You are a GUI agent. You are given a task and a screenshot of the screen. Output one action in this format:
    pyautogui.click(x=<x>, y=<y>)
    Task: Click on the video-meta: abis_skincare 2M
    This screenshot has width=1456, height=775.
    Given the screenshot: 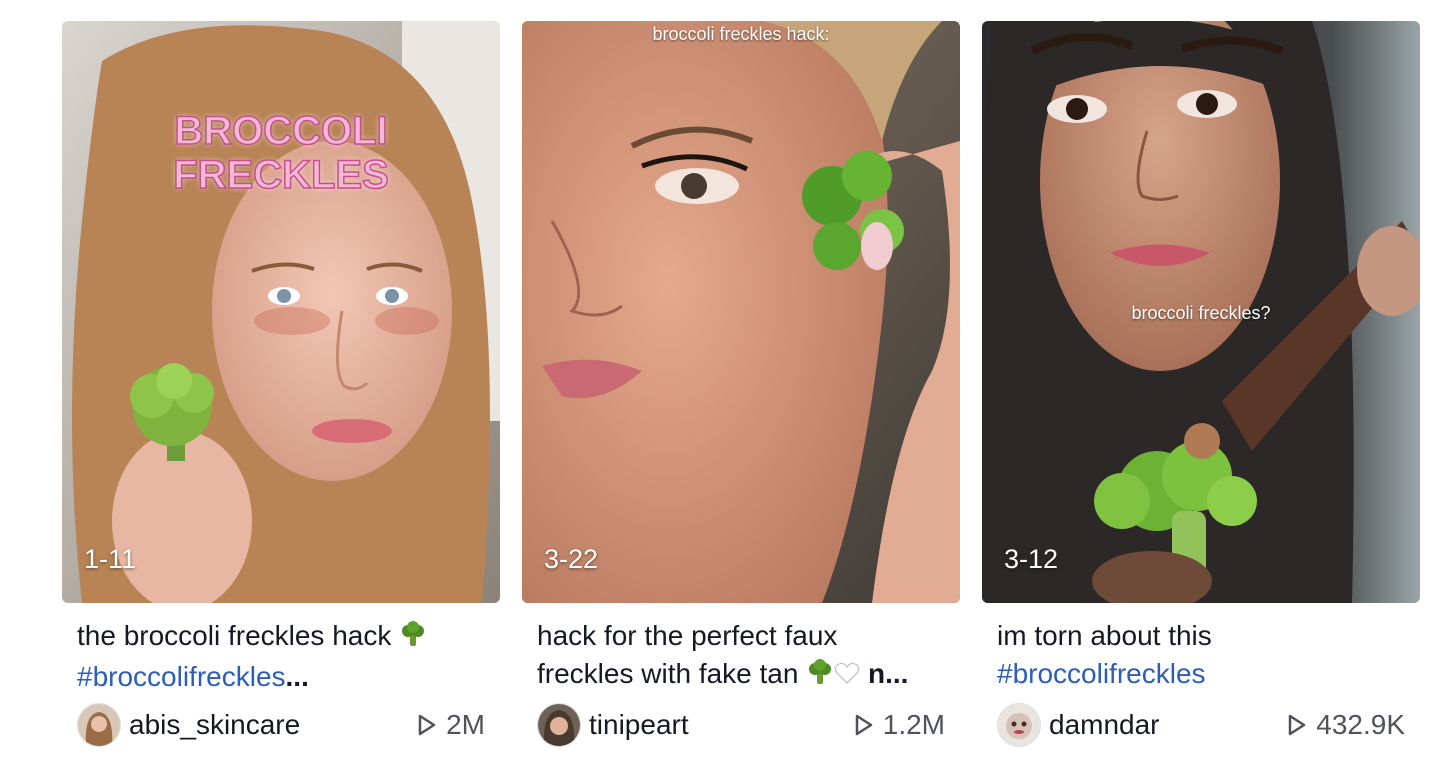 What is the action you would take?
    pyautogui.click(x=281, y=725)
    